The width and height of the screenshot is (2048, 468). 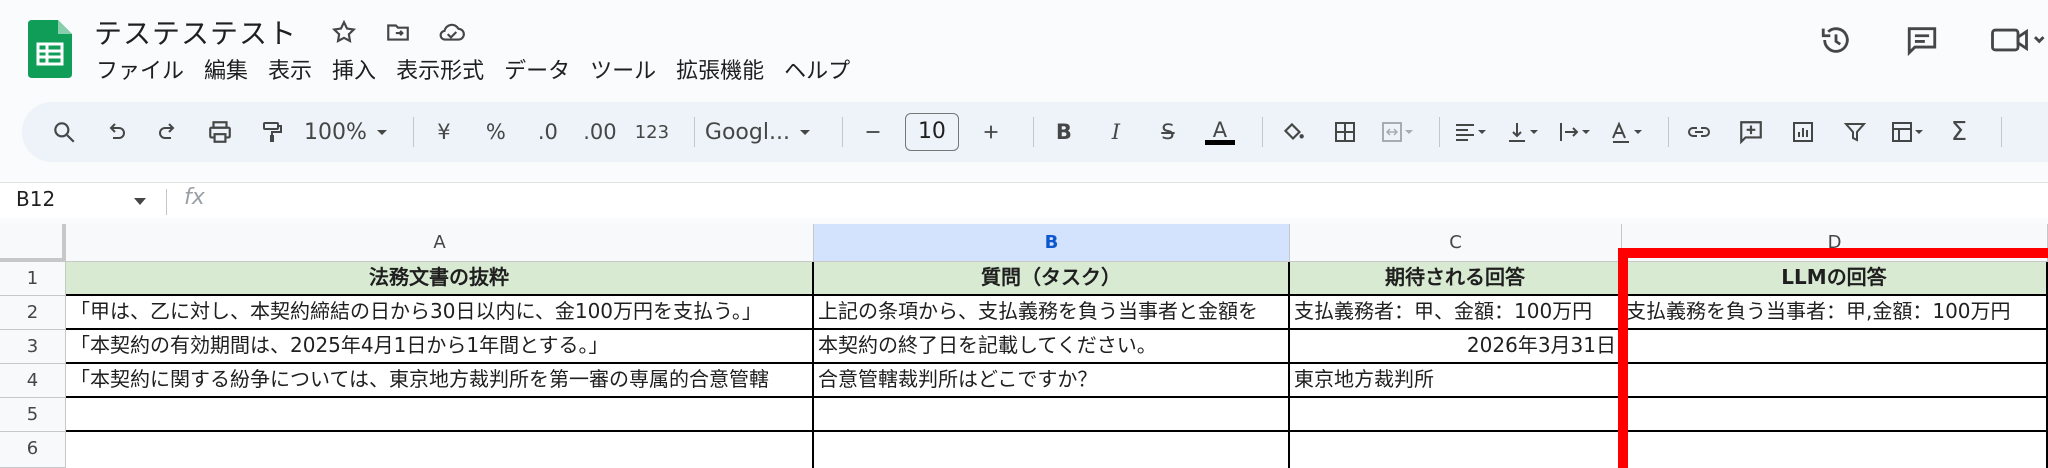 What do you see at coordinates (1835, 415) in the screenshot?
I see `cell-d5` at bounding box center [1835, 415].